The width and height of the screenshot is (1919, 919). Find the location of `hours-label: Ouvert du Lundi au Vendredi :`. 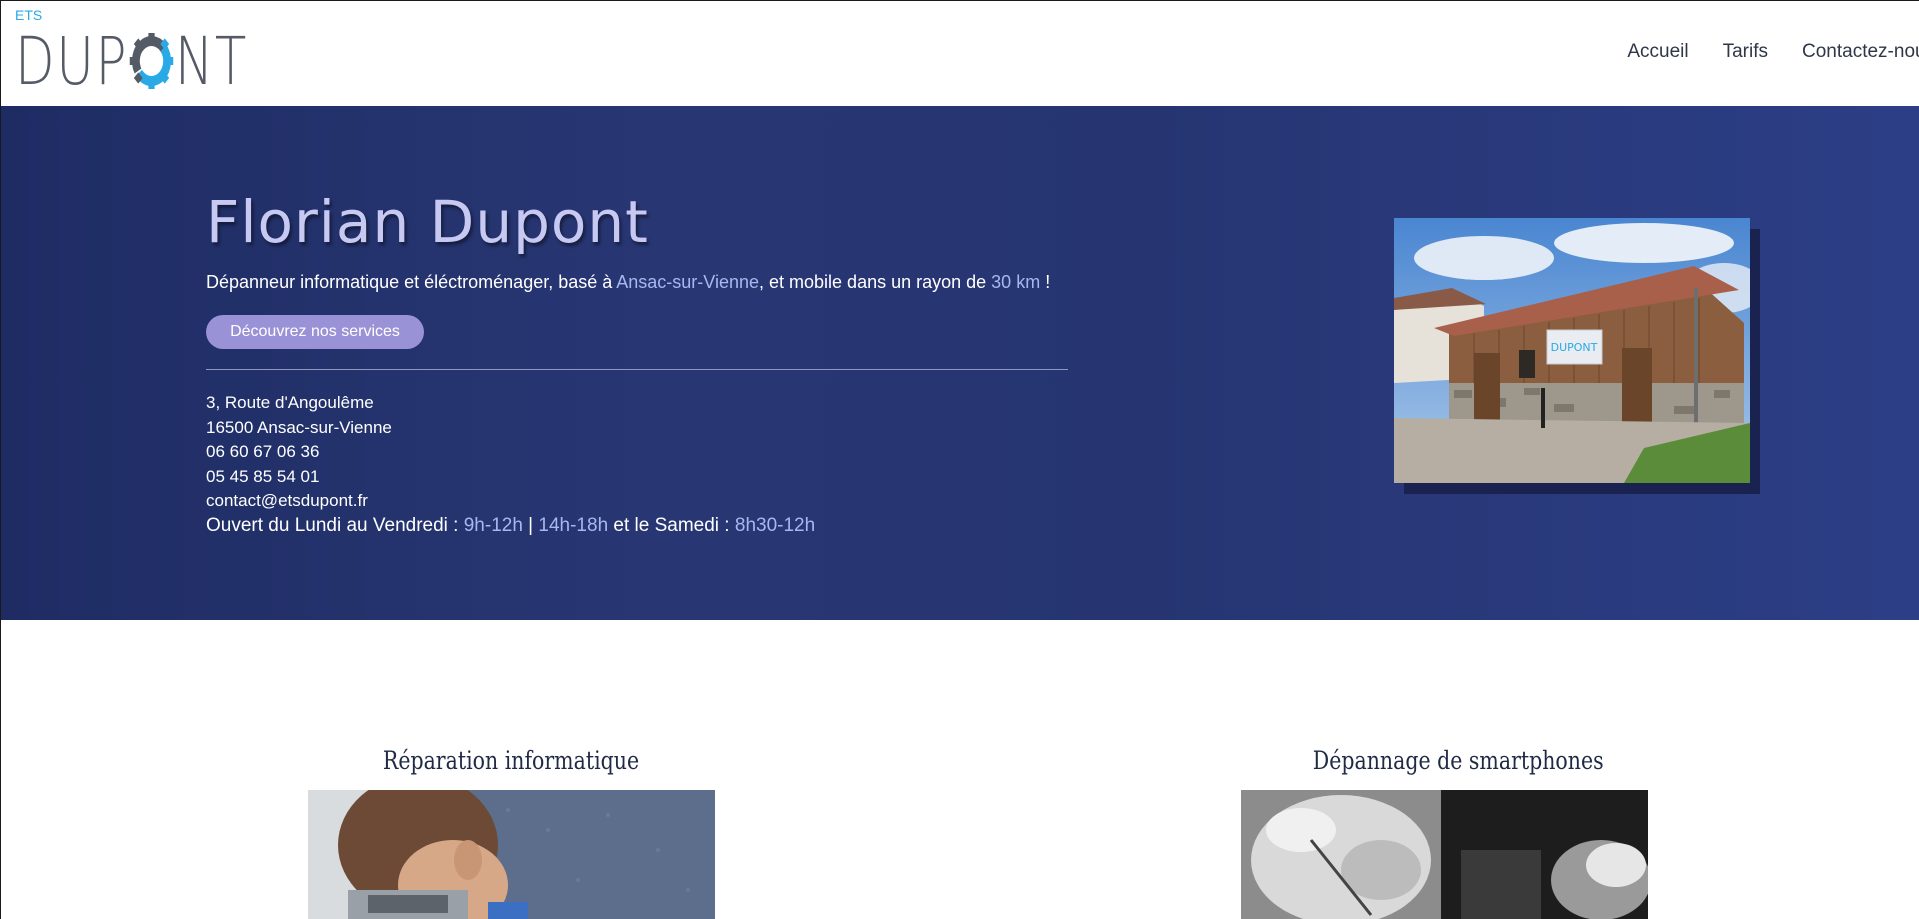

hours-label: Ouvert du Lundi au Vendredi : is located at coordinates (335, 525).